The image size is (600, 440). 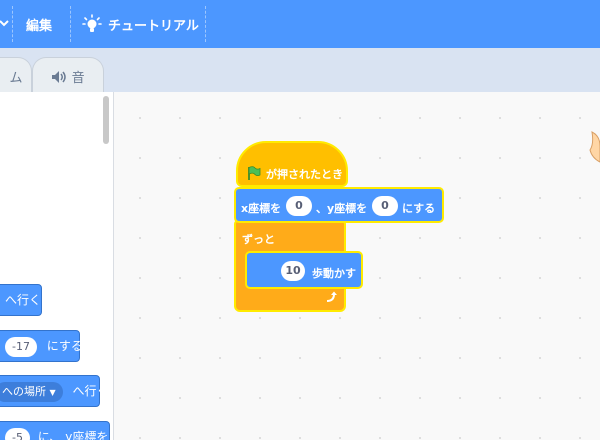 I want to click on set-x-suffix-label: にする, so click(x=64, y=346).